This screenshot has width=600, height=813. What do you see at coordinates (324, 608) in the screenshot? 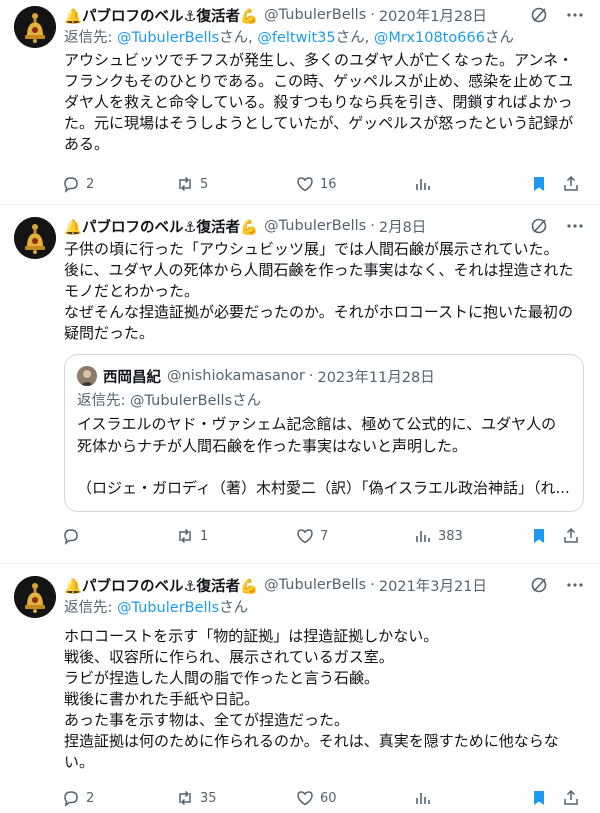
I see `reply-context: 返信先: @TubulerBellsさん` at bounding box center [324, 608].